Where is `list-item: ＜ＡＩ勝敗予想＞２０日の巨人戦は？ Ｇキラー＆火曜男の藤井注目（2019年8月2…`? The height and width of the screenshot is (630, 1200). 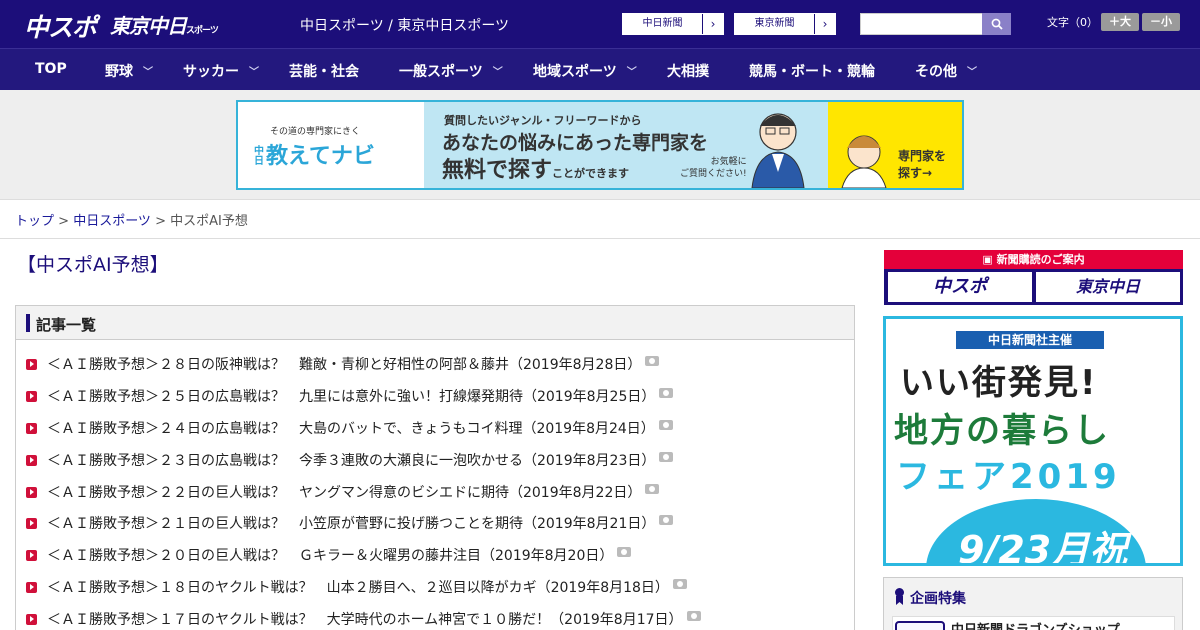 list-item: ＜ＡＩ勝敗予想＞２０日の巨人戦は？ Ｇキラー＆火曜男の藤井注目（2019年8月2… is located at coordinates (329, 555).